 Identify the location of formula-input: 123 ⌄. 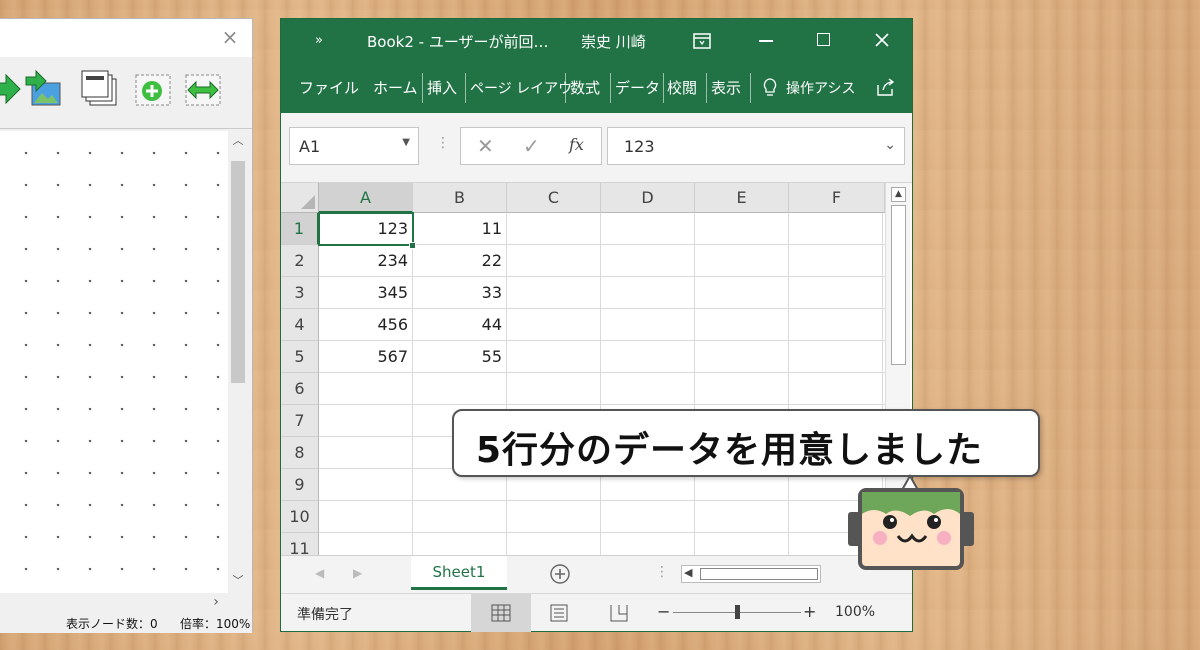
(756, 146).